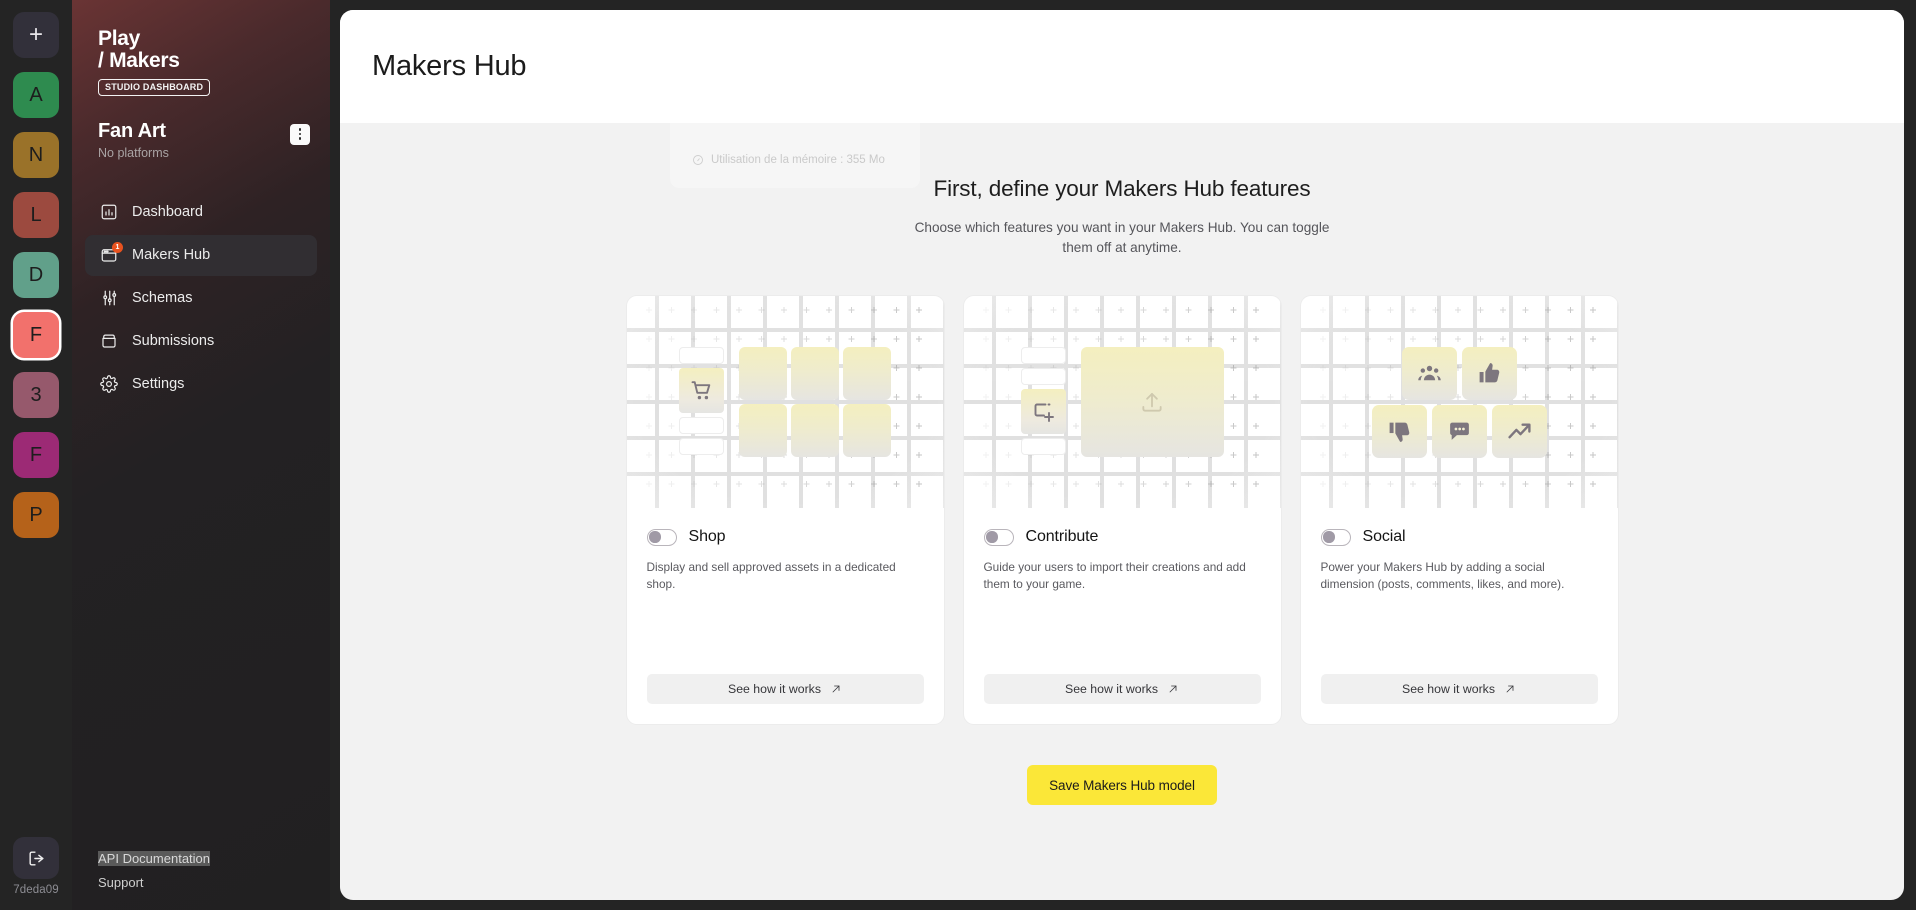 The image size is (1916, 910). What do you see at coordinates (108, 341) in the screenshot?
I see `archive-box-icon` at bounding box center [108, 341].